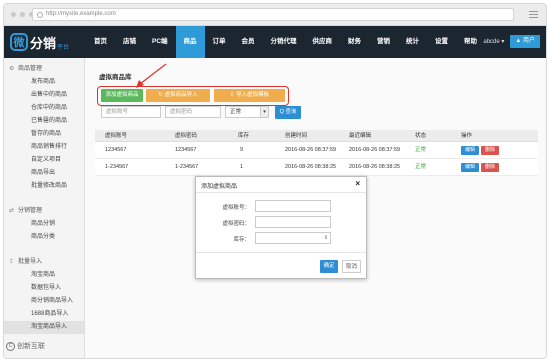 The height and width of the screenshot is (362, 550). What do you see at coordinates (129, 42) in the screenshot?
I see `nav-item-1: 店铺` at bounding box center [129, 42].